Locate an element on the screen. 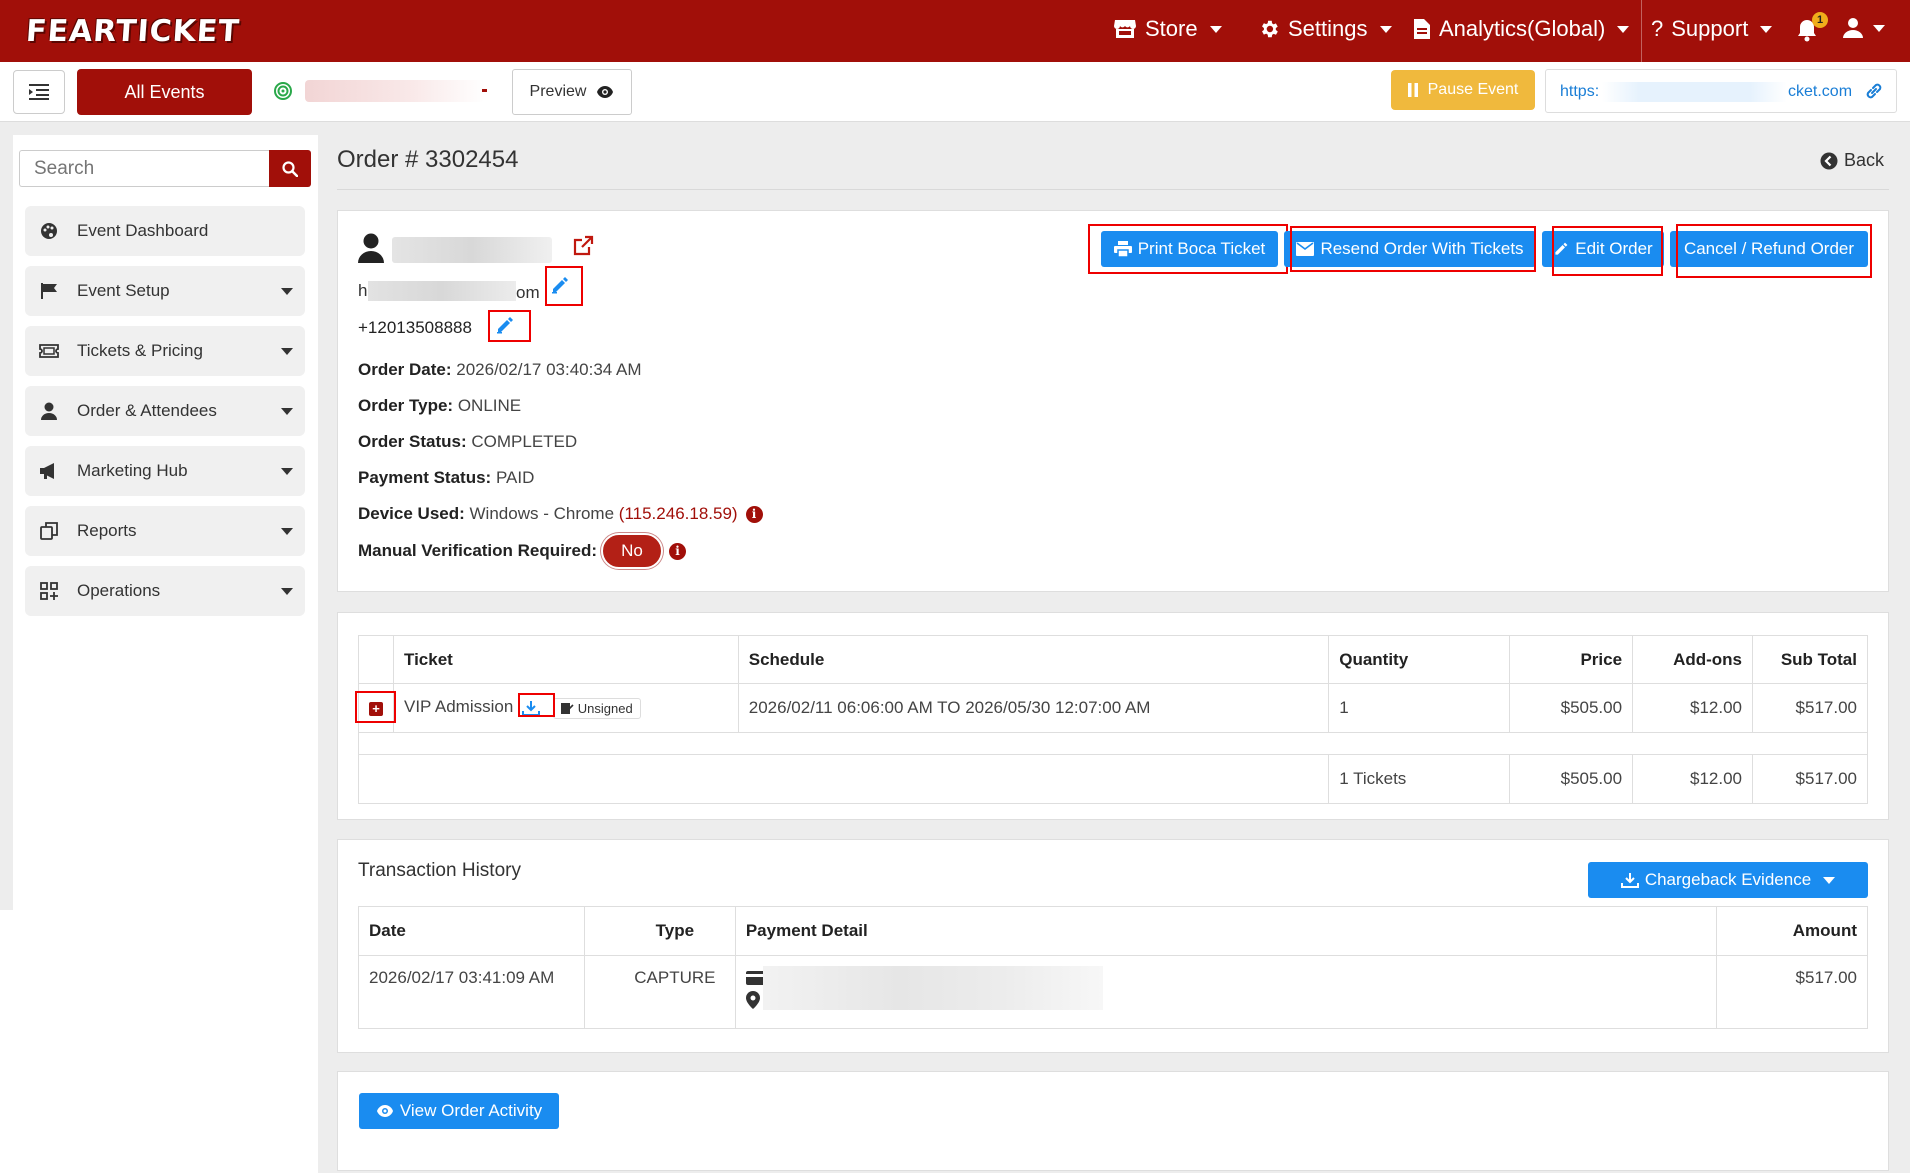  chargeback-evidence-button: Chargeback Evidence is located at coordinates (1728, 880).